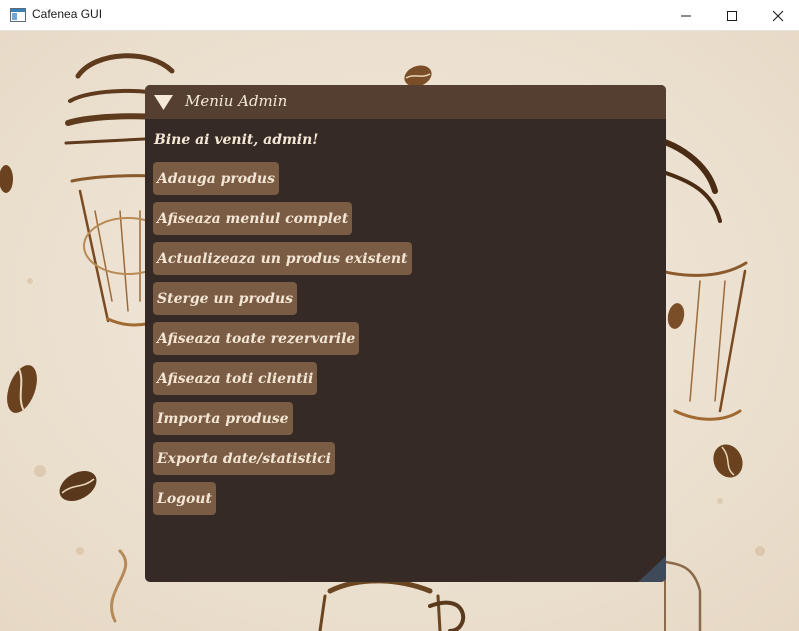 This screenshot has width=799, height=631. I want to click on show-full-menu-button: Afiseaza meniul complet, so click(253, 218).